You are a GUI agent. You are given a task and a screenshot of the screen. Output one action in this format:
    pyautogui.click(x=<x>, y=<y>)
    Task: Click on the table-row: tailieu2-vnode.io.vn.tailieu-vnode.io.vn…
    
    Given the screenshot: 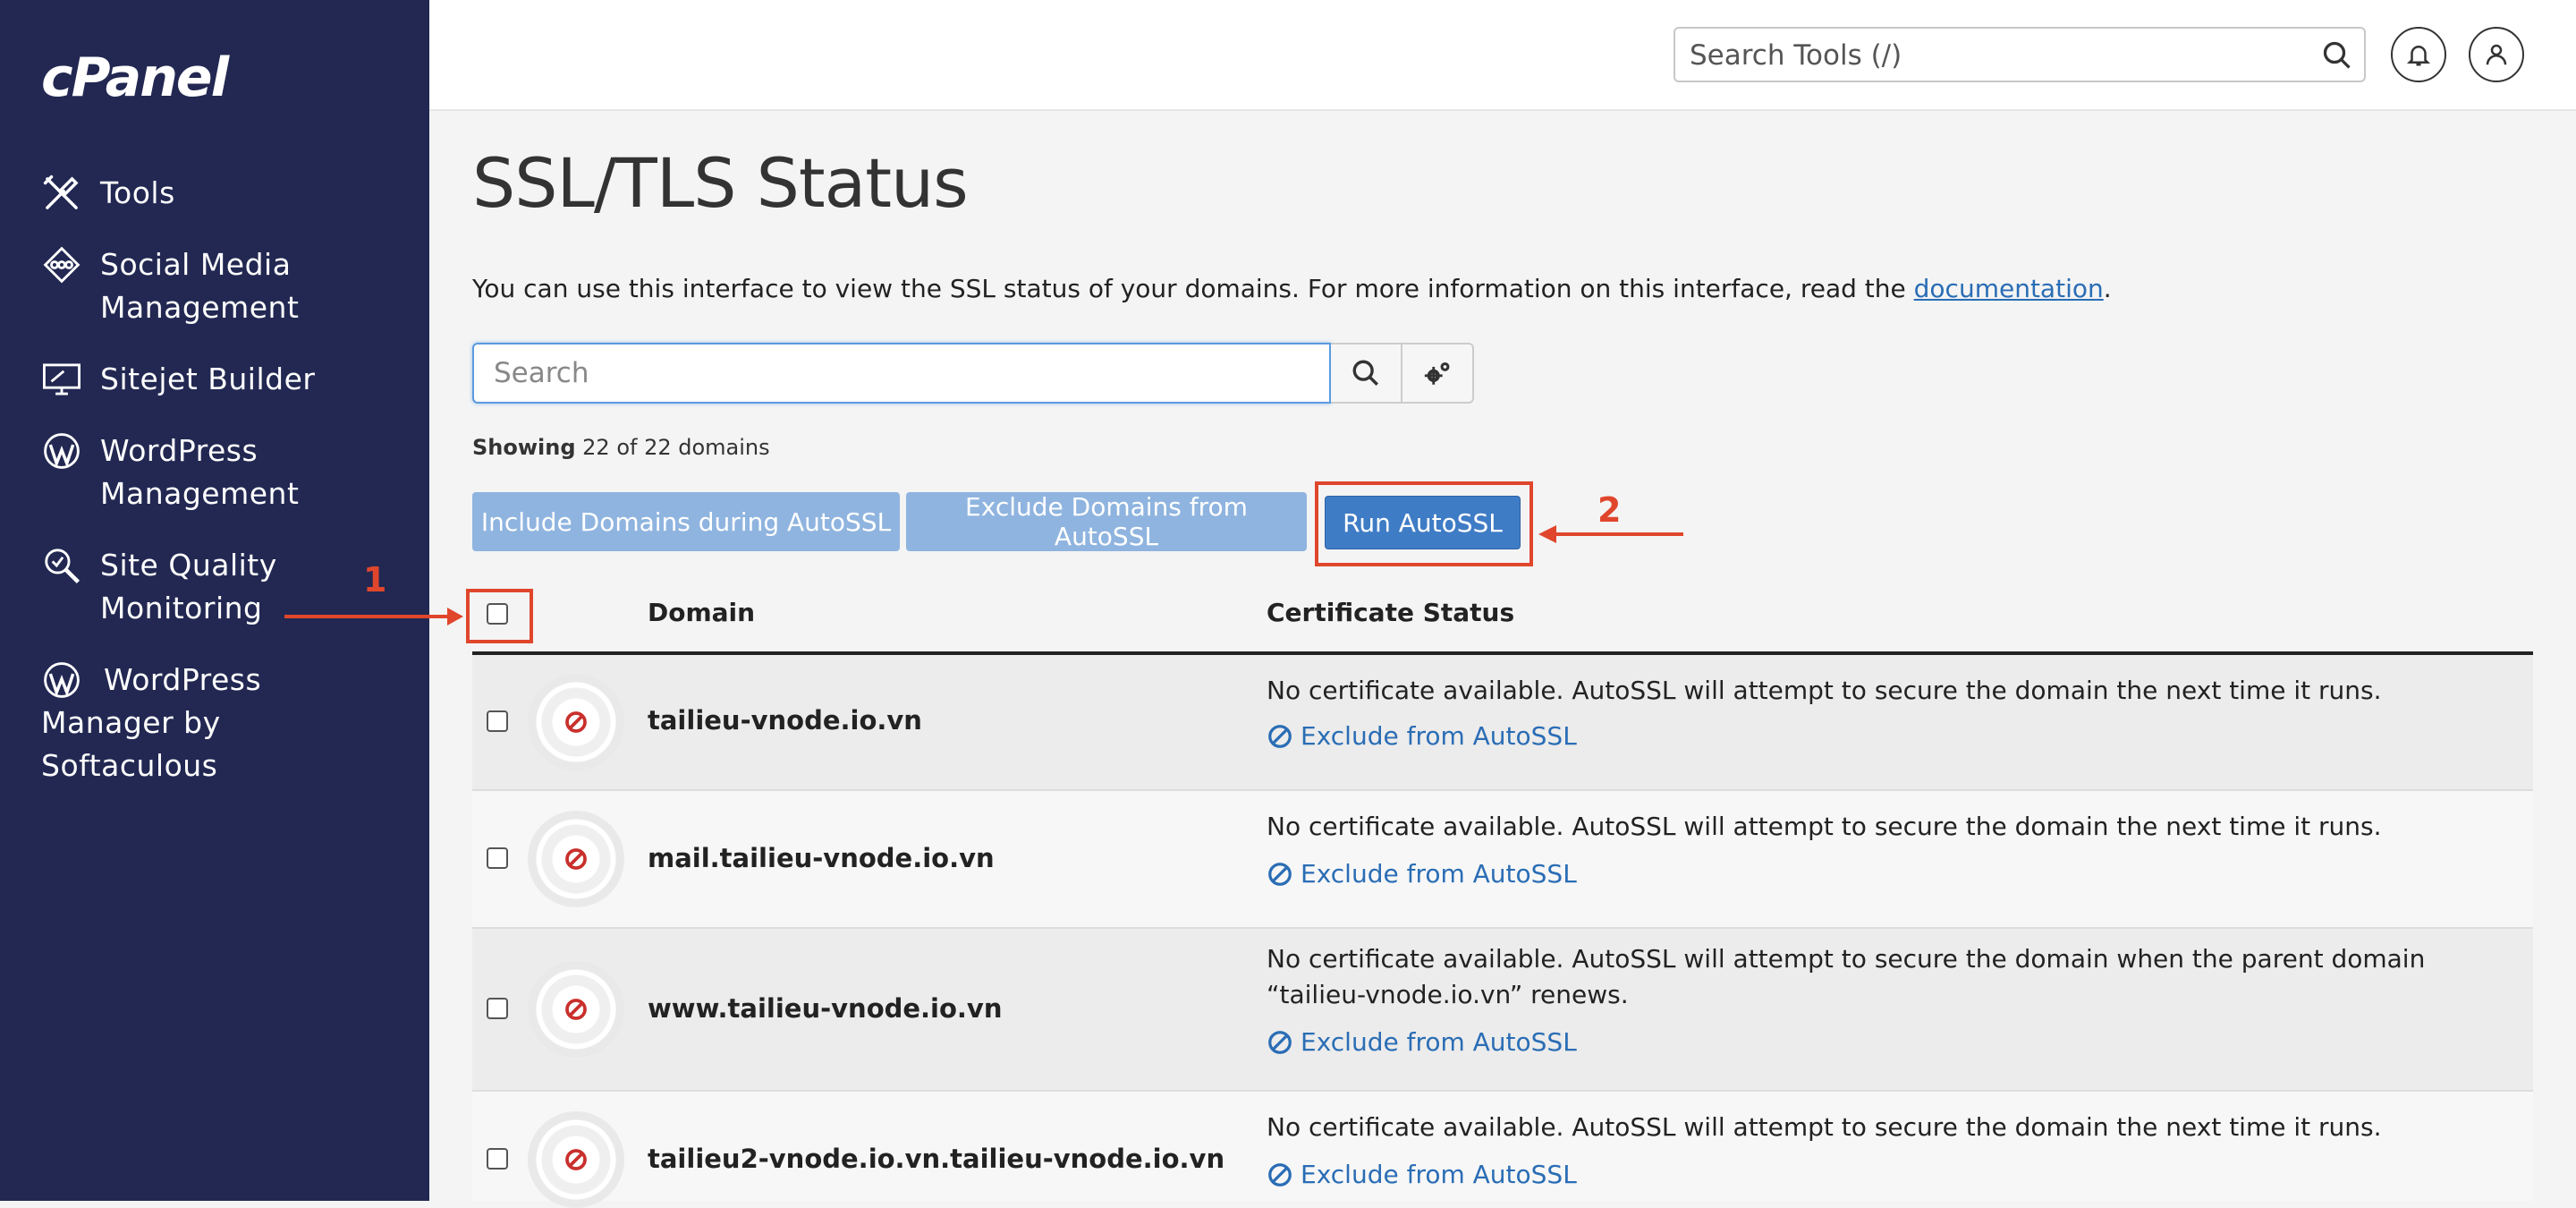 What is the action you would take?
    pyautogui.click(x=1502, y=1150)
    